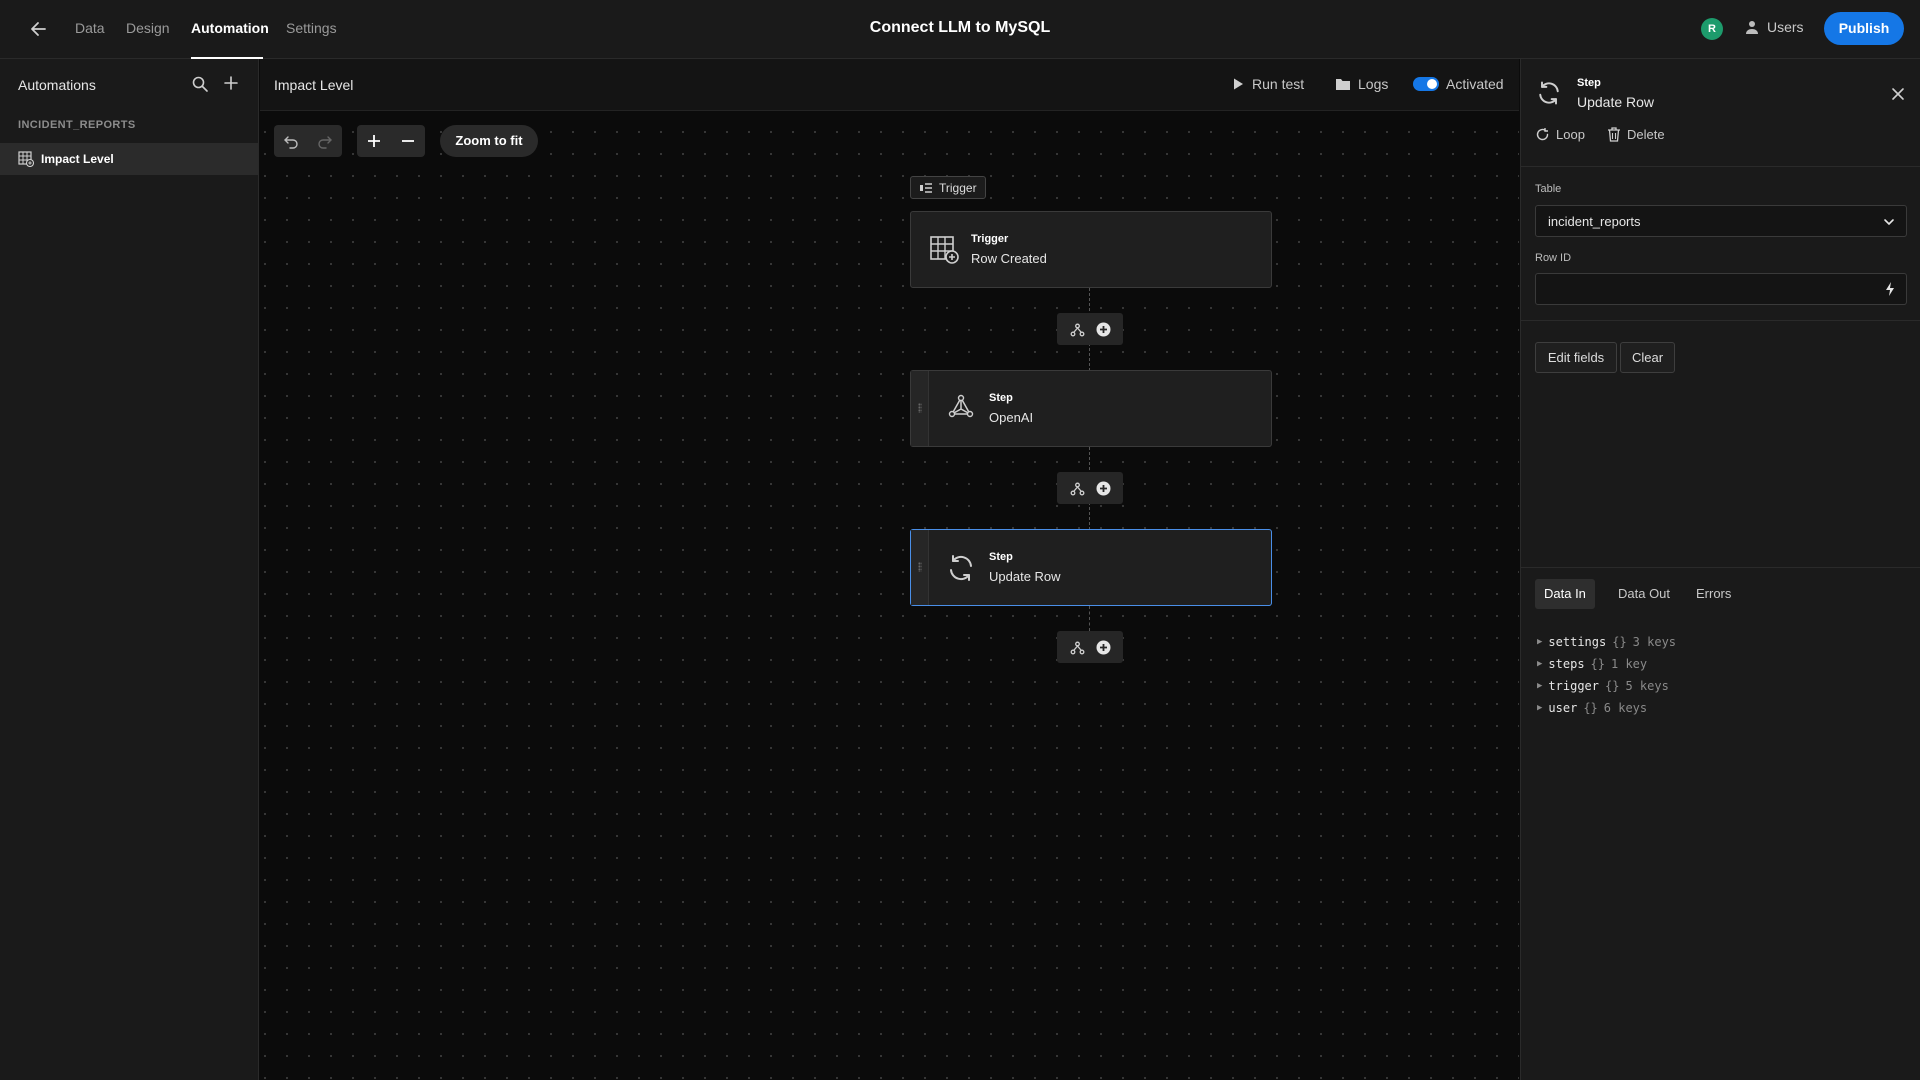 This screenshot has width=1920, height=1080. What do you see at coordinates (1091, 249) in the screenshot?
I see `trigger-node: Trigger Row Created` at bounding box center [1091, 249].